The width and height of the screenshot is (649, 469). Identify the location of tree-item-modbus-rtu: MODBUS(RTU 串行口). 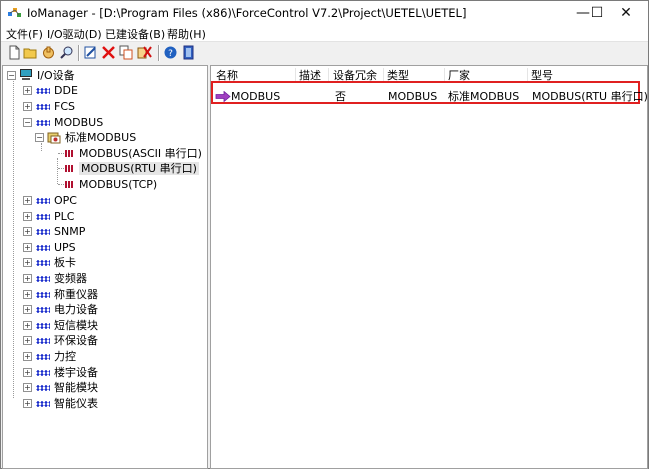
(132, 168).